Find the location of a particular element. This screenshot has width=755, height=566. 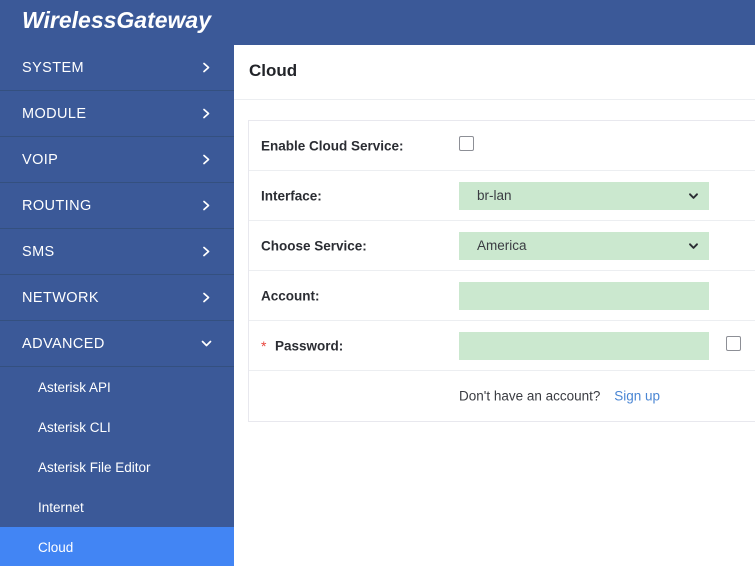

sidebar-item-label: ADVANCED is located at coordinates (63, 343).